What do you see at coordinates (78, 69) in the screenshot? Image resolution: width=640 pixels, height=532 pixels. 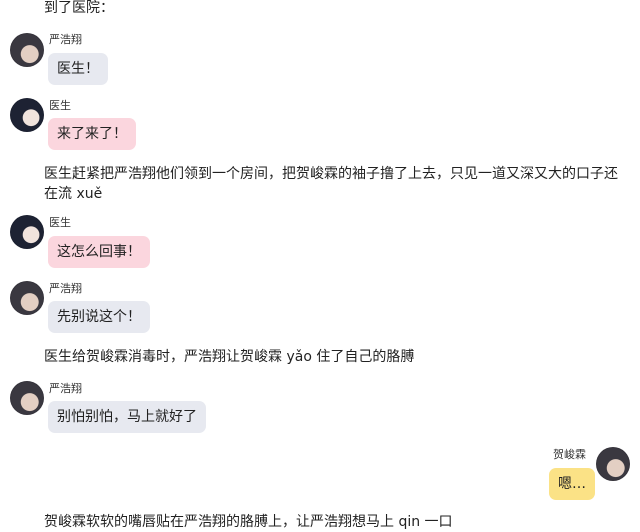 I see `chat-bubble: 医生！` at bounding box center [78, 69].